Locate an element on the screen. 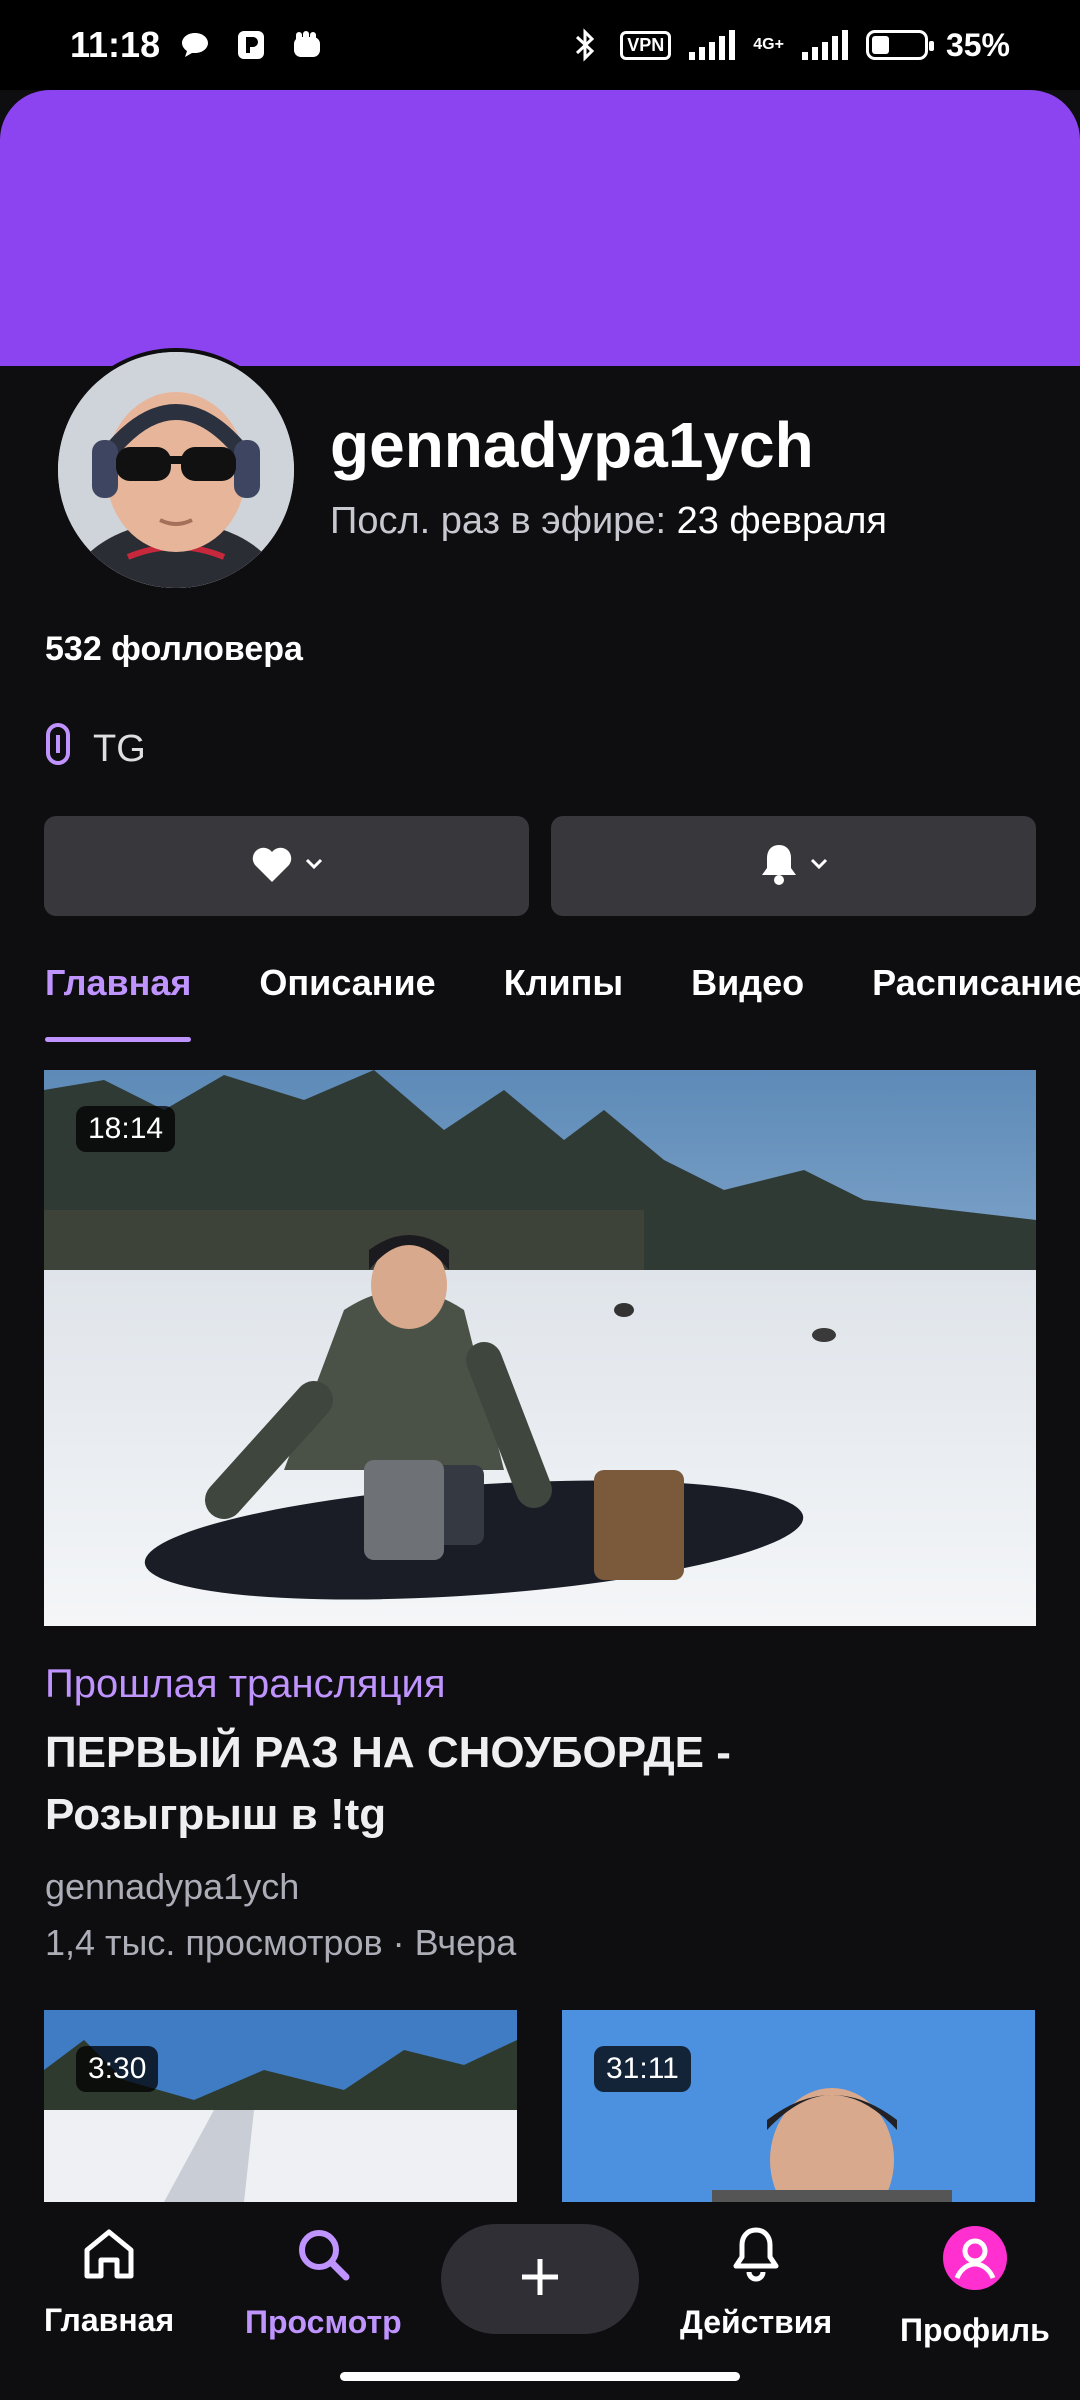 The width and height of the screenshot is (1080, 2400). last-live-date: 23 февраля is located at coordinates (782, 521).